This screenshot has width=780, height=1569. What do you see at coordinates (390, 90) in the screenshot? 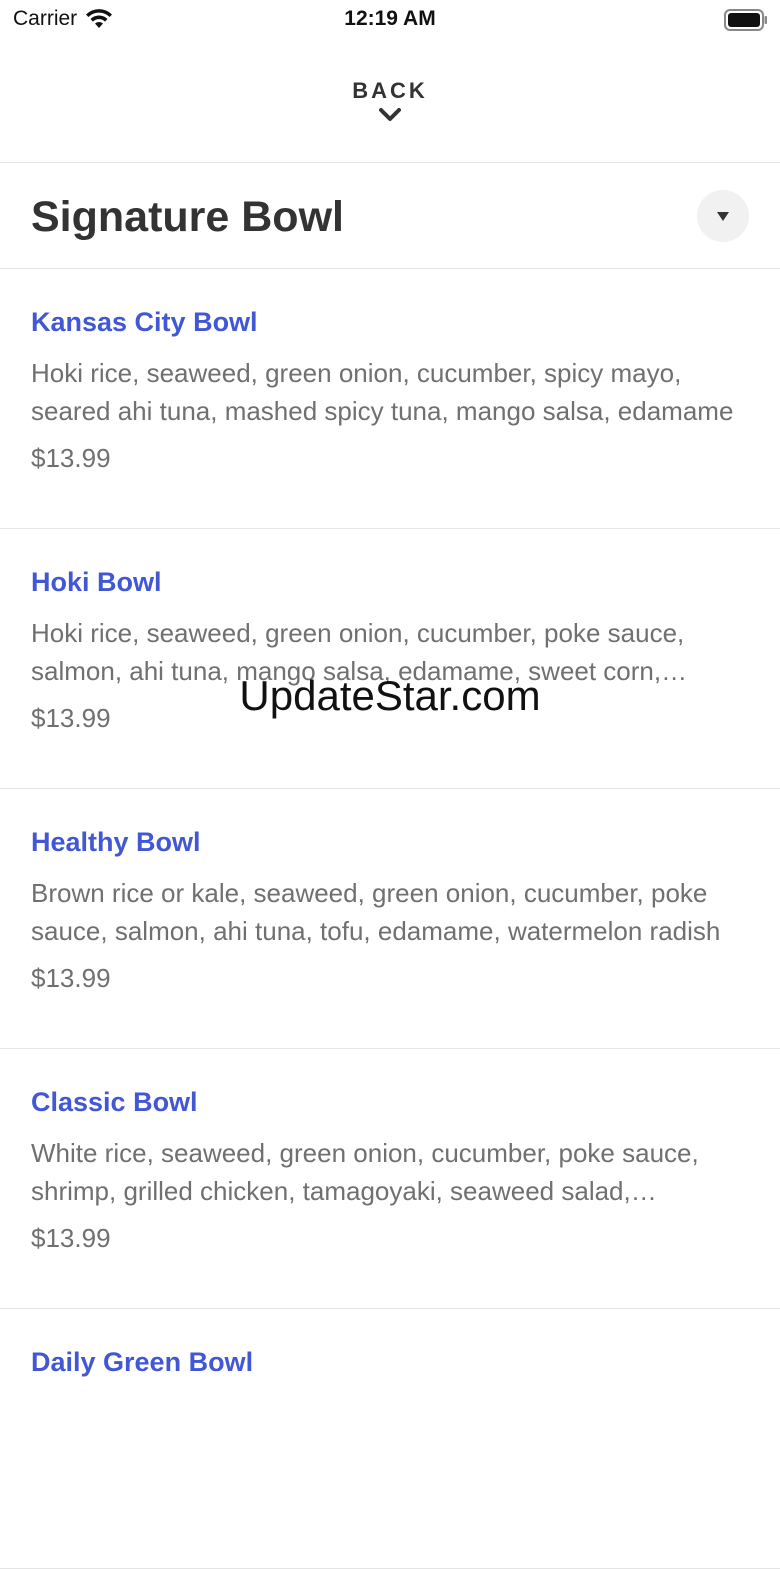
I see `back-label: BACK` at bounding box center [390, 90].